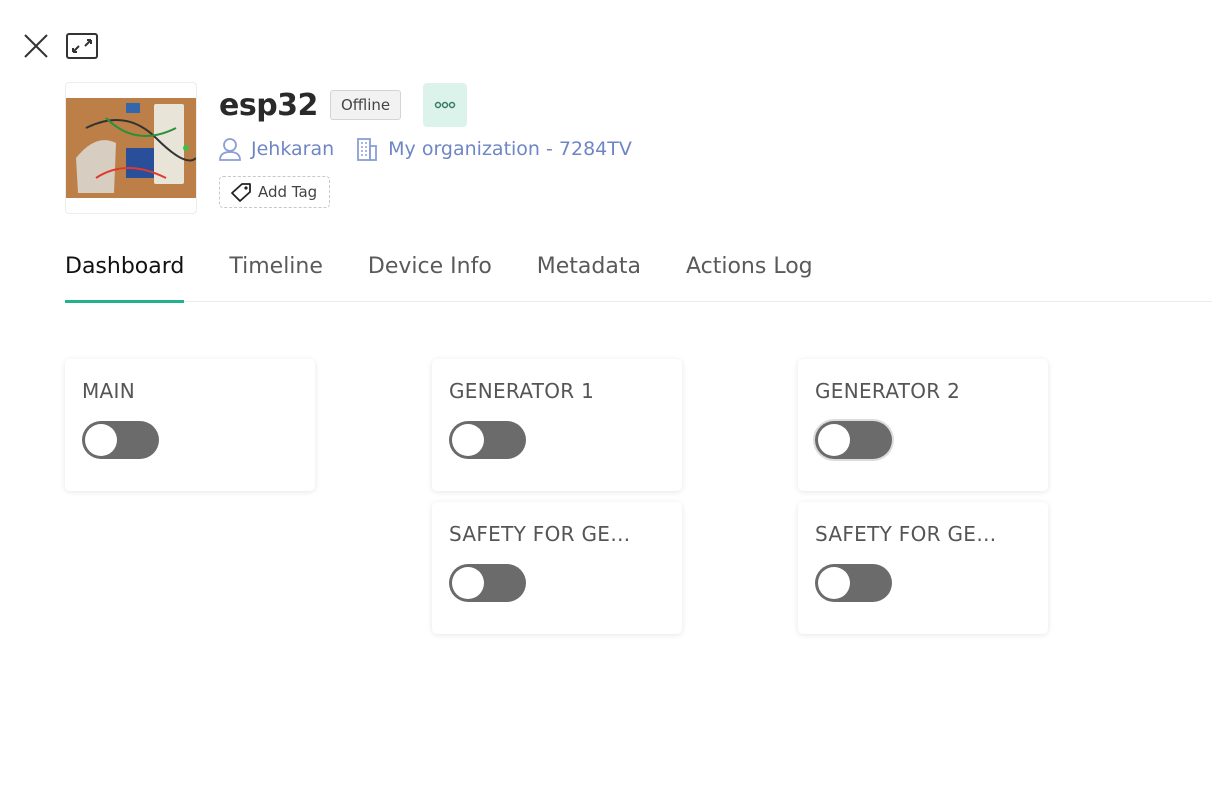 This screenshot has height=785, width=1212. I want to click on tag-icon, so click(241, 192).